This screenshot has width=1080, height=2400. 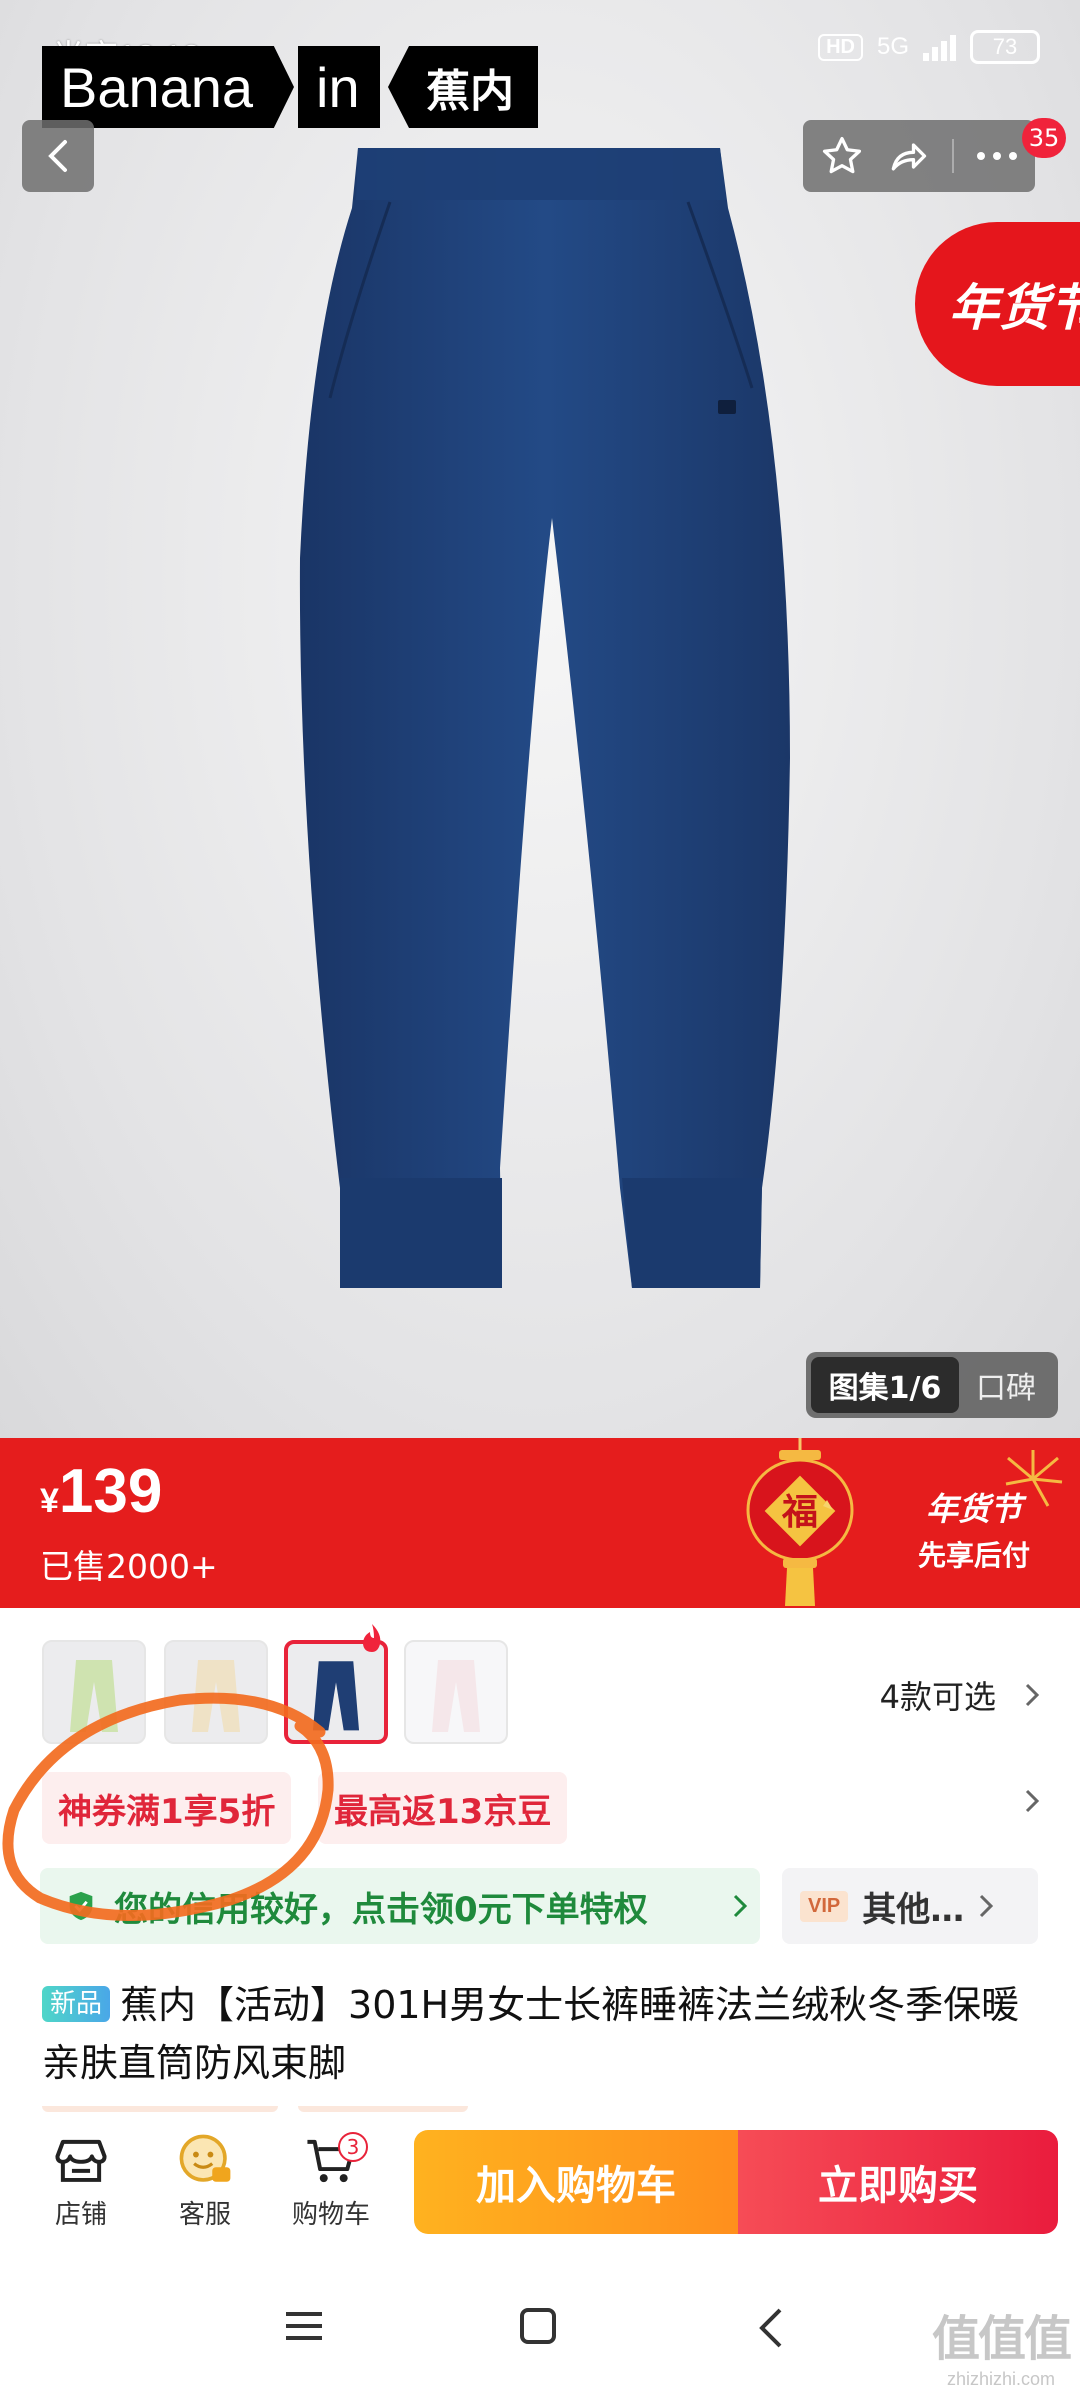 What do you see at coordinates (952, 156) in the screenshot?
I see `divider` at bounding box center [952, 156].